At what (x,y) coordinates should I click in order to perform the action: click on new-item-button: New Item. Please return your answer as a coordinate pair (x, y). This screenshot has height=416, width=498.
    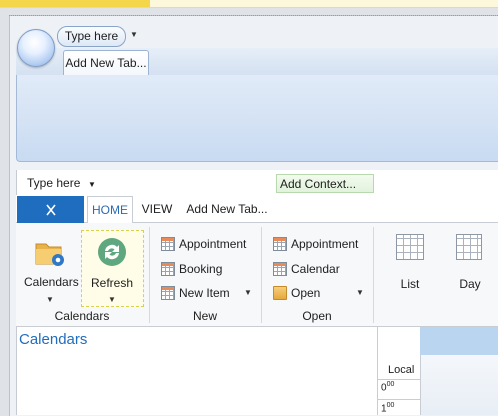
    Looking at the image, I should click on (195, 293).